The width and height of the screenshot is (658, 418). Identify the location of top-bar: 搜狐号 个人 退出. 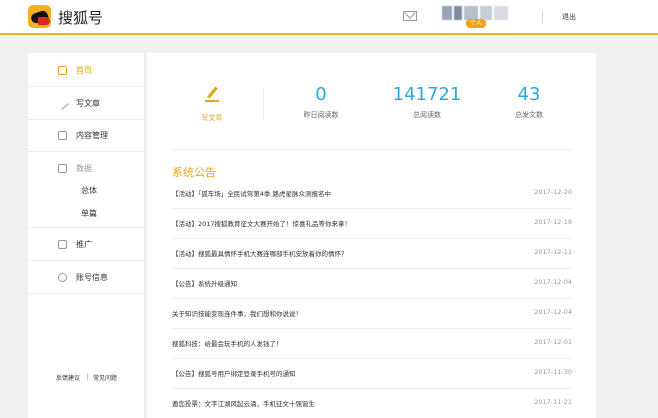
(329, 17).